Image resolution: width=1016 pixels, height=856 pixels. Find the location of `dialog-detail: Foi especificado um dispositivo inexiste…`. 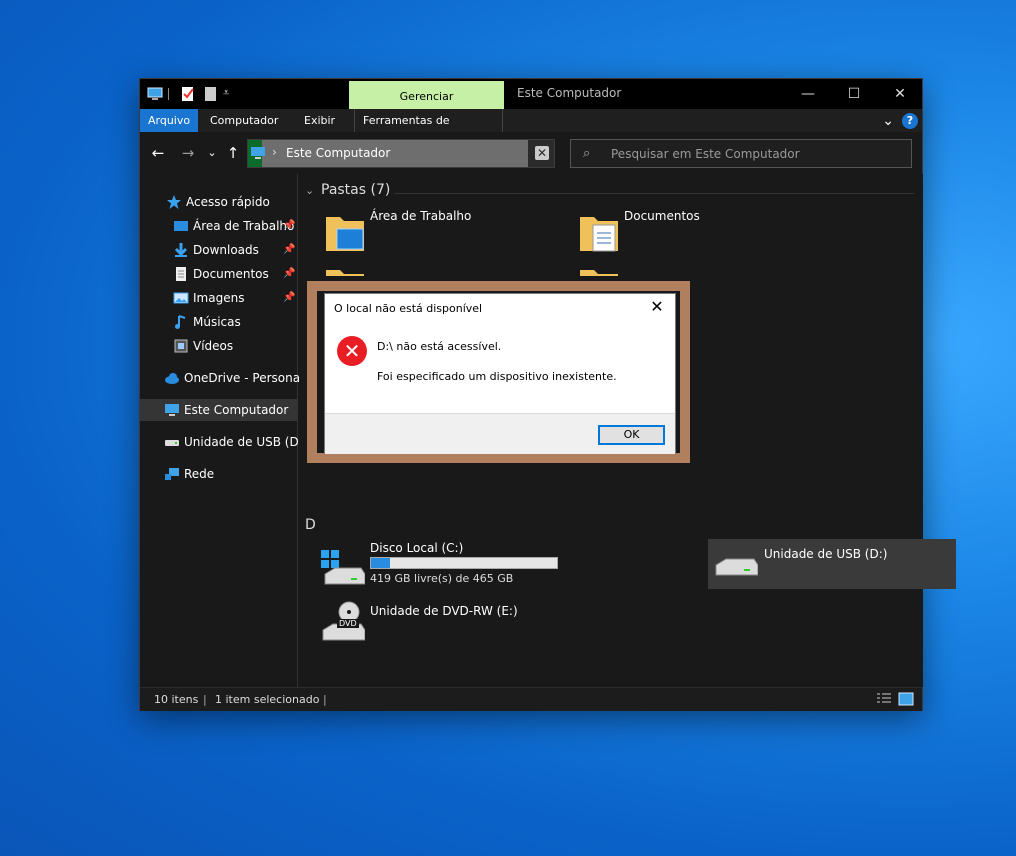

dialog-detail: Foi especificado um dispositivo inexiste… is located at coordinates (497, 376).